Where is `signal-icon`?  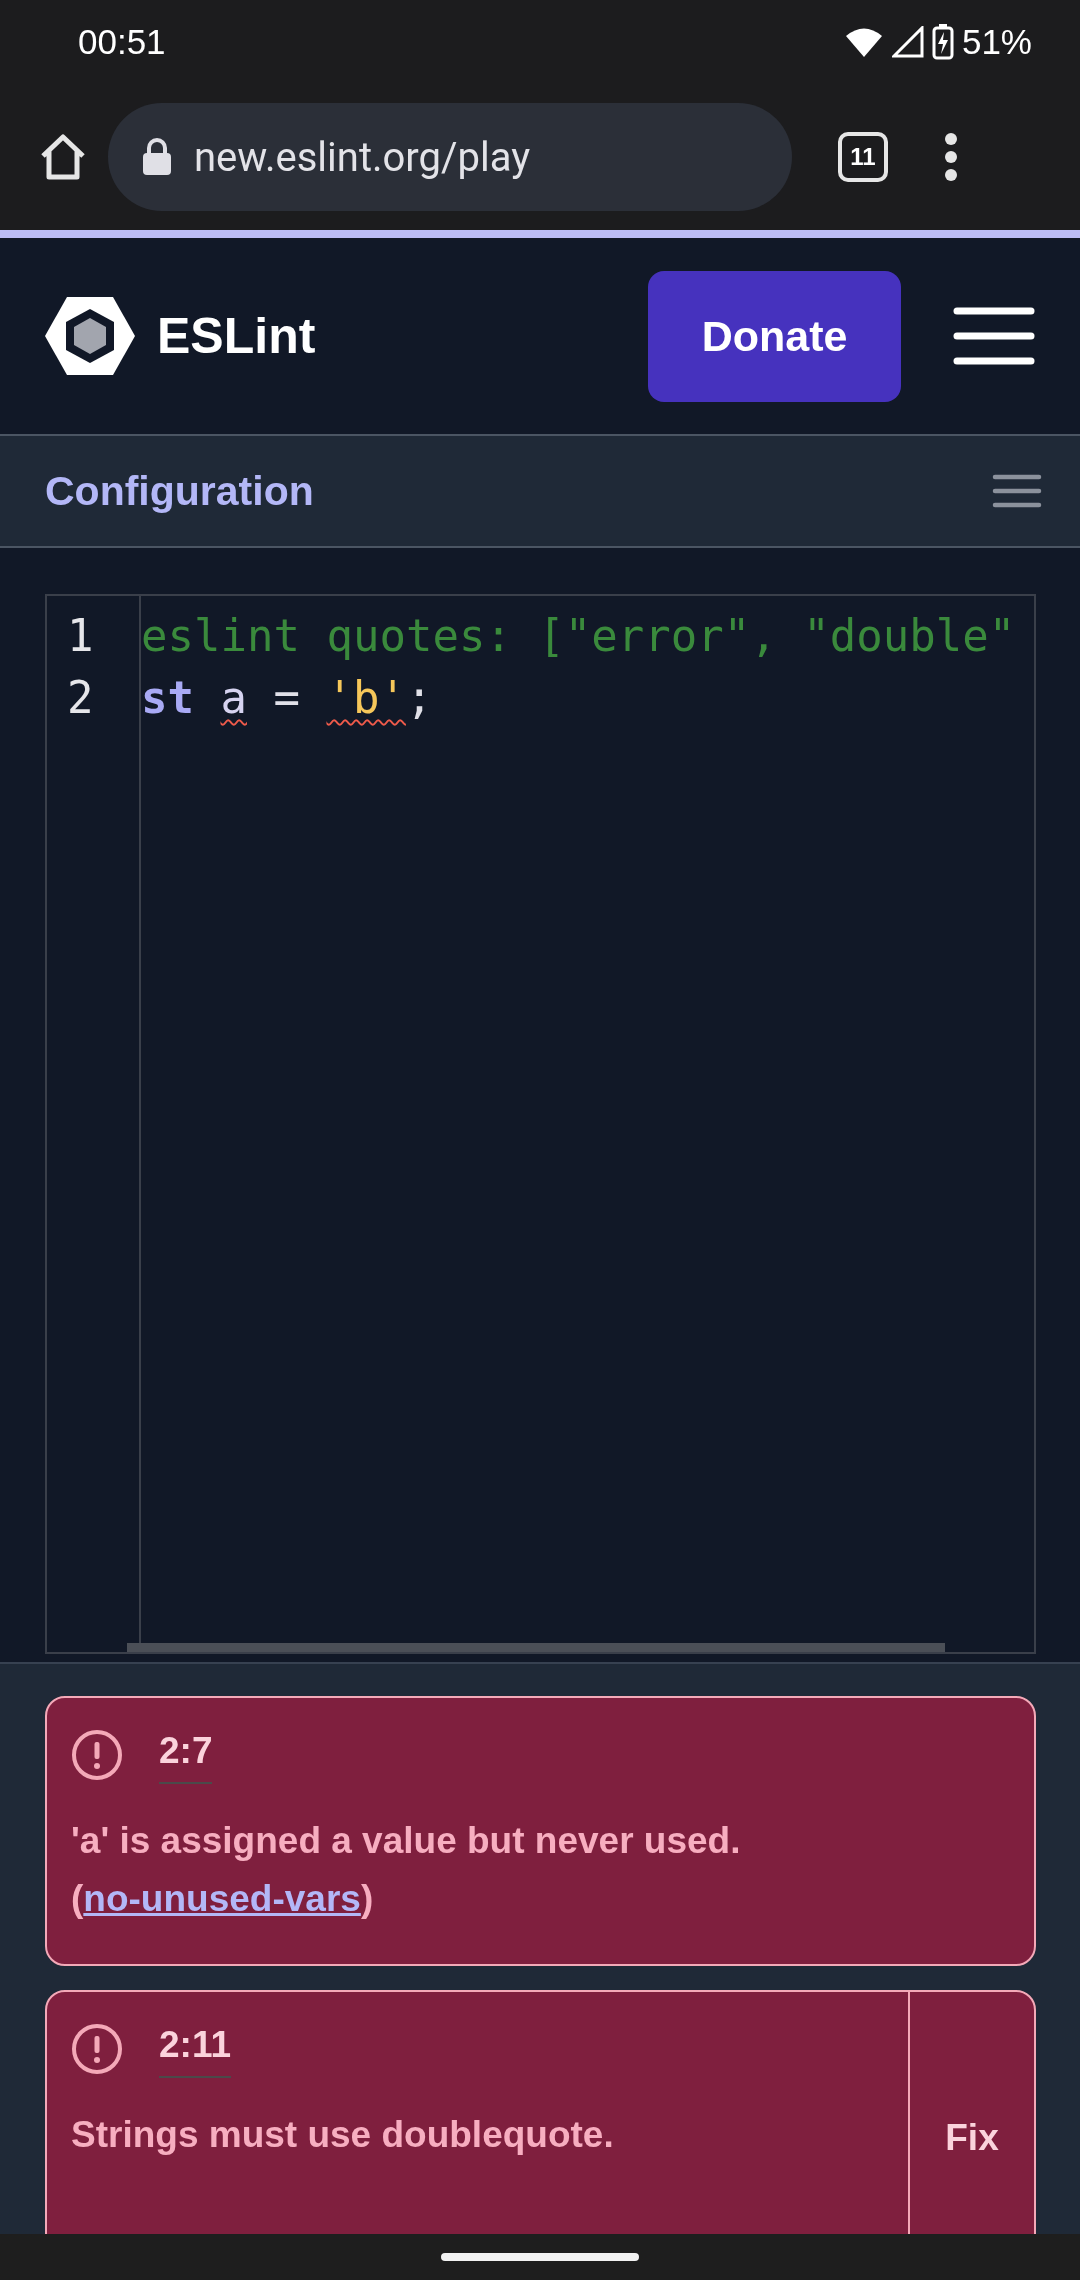
signal-icon is located at coordinates (907, 42).